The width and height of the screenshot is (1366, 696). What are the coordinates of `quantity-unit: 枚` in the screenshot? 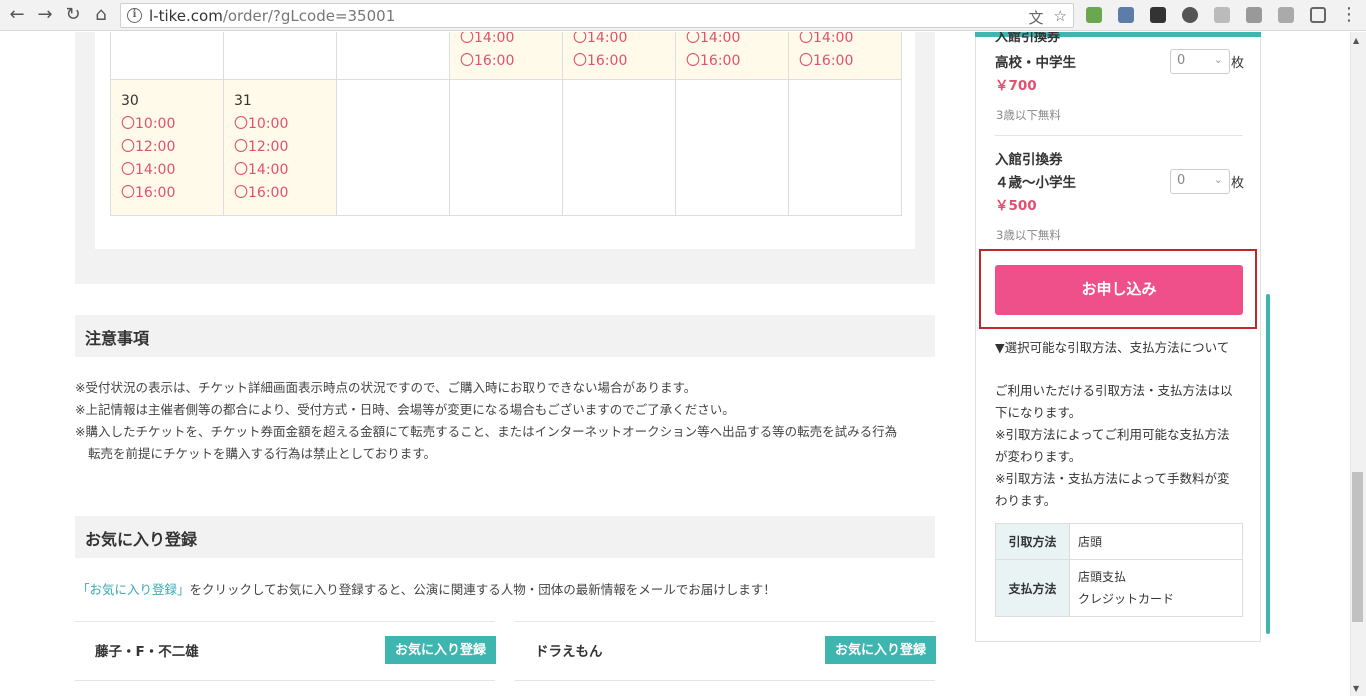 It's located at (1238, 63).